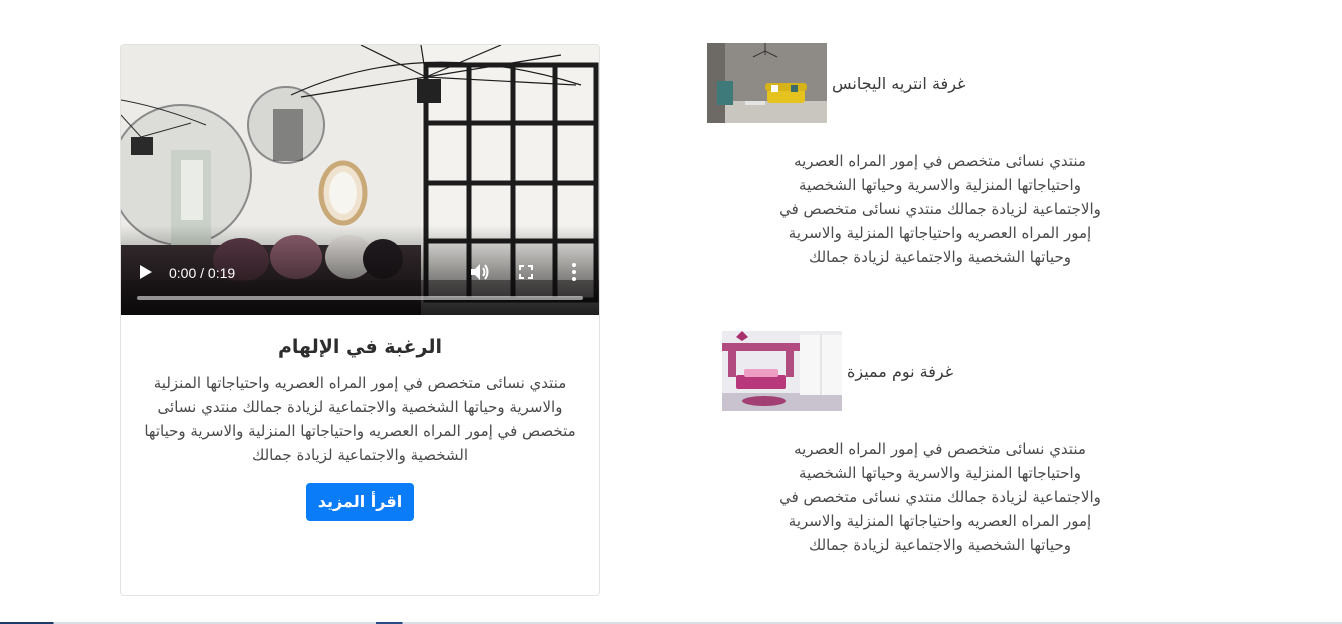 This screenshot has height=624, width=1342. What do you see at coordinates (900, 371) in the screenshot?
I see `list-item-2-title: غرفة نوم مميزة` at bounding box center [900, 371].